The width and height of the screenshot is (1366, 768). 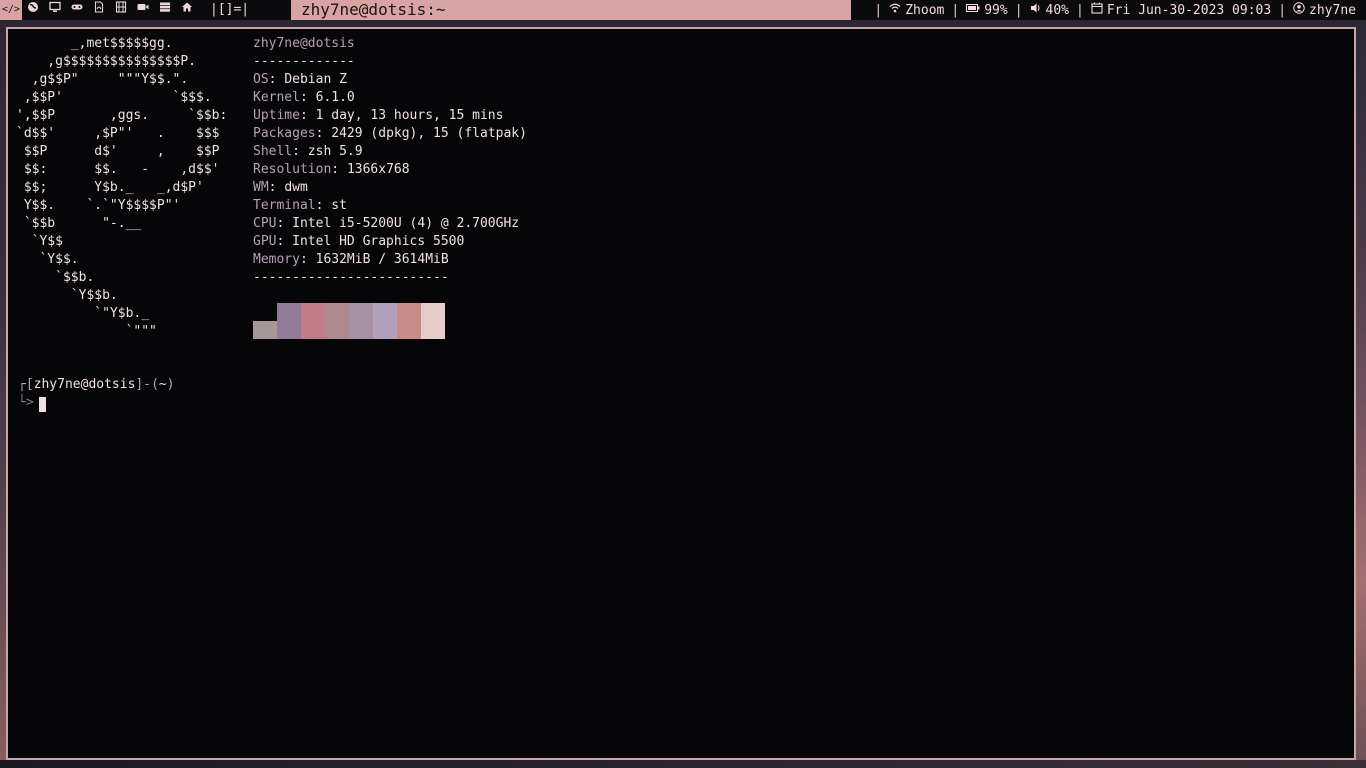 I want to click on info-row-kernel: Kernel: 6.1.0, so click(x=304, y=97).